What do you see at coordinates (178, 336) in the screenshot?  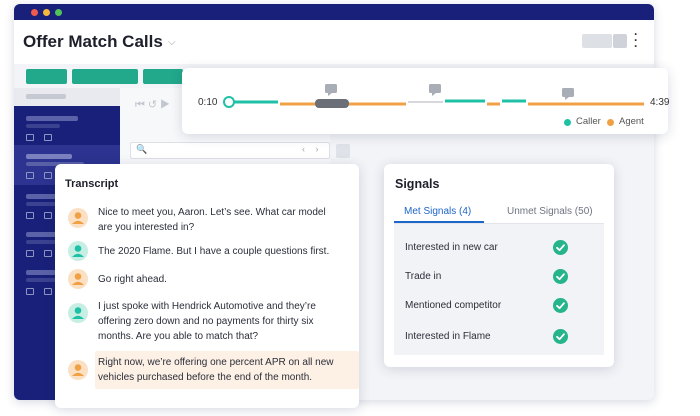 I see `message-line: months. Are you able to match that?` at bounding box center [178, 336].